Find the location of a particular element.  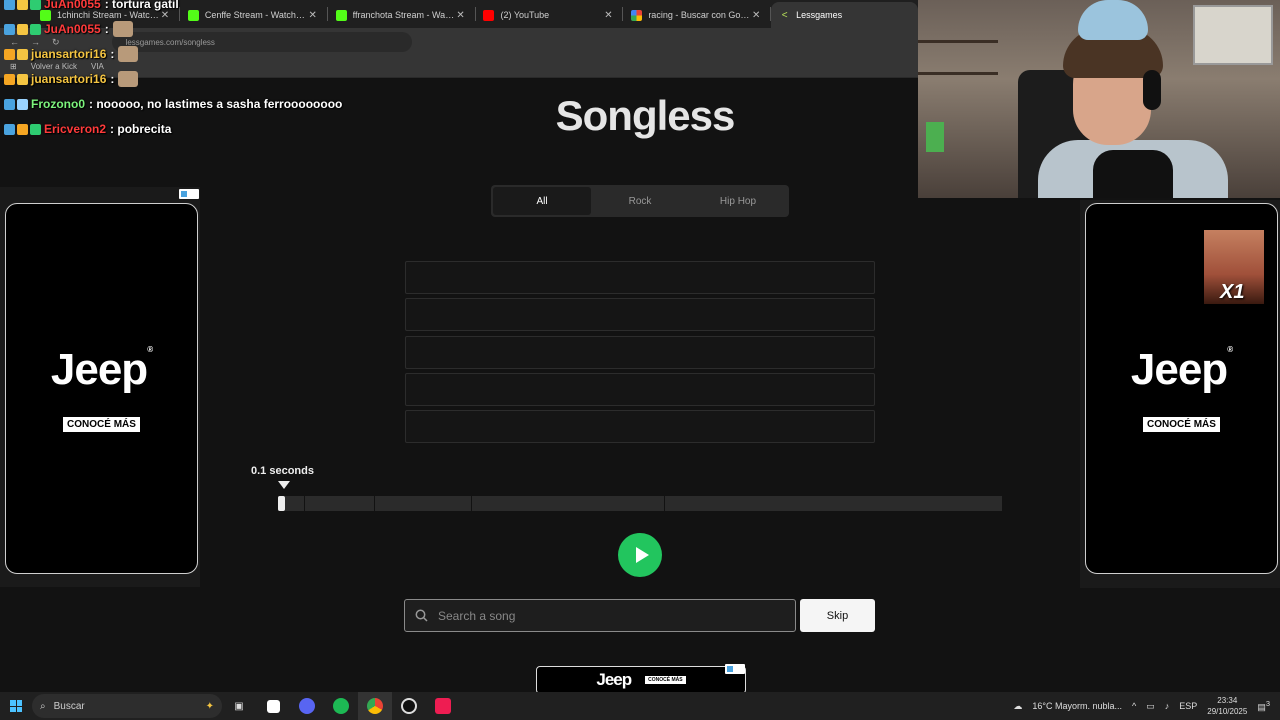

spotify-icon is located at coordinates (341, 706).